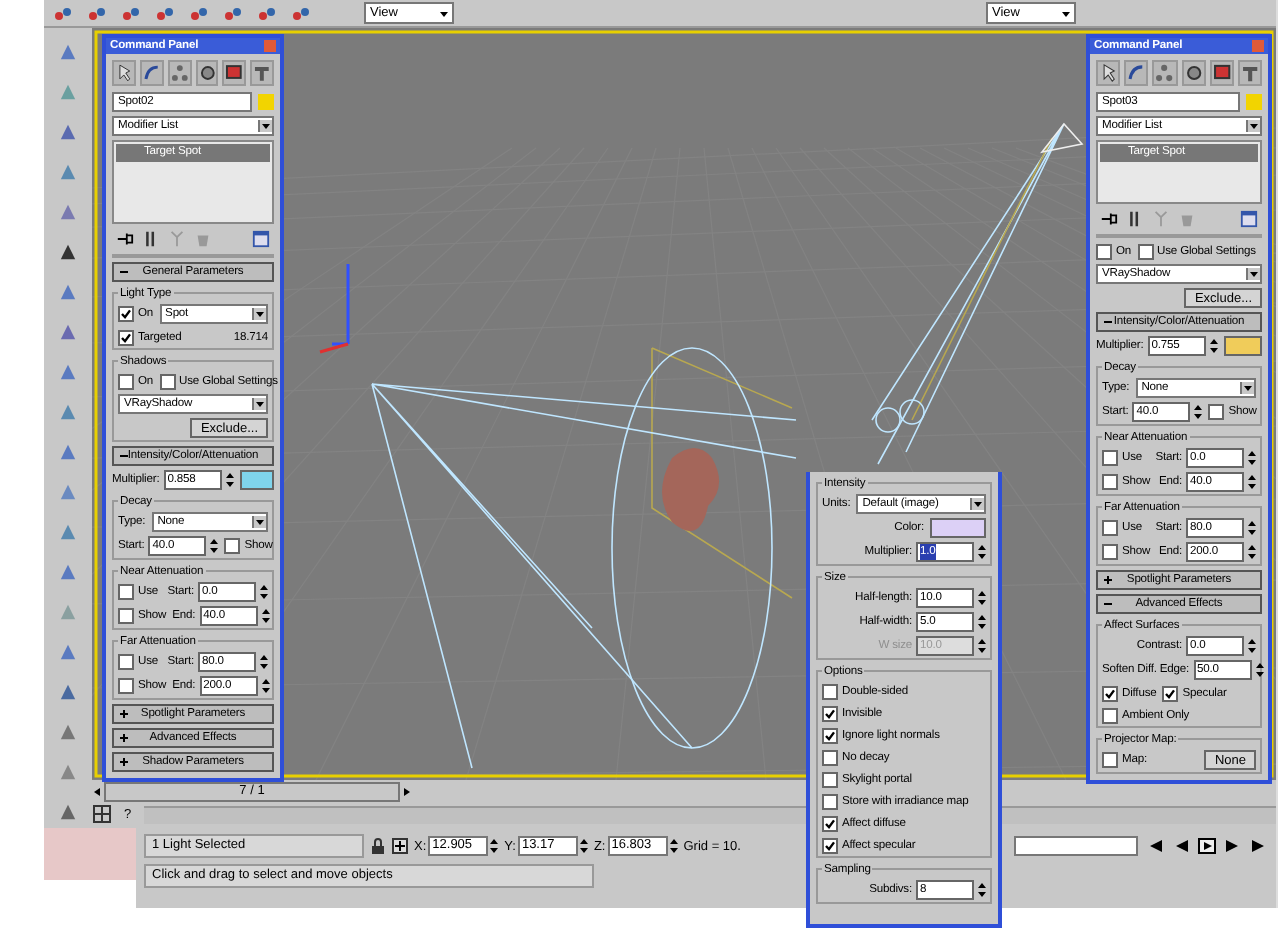  Describe the element at coordinates (1233, 846) in the screenshot. I see `step-forward-icon` at that location.